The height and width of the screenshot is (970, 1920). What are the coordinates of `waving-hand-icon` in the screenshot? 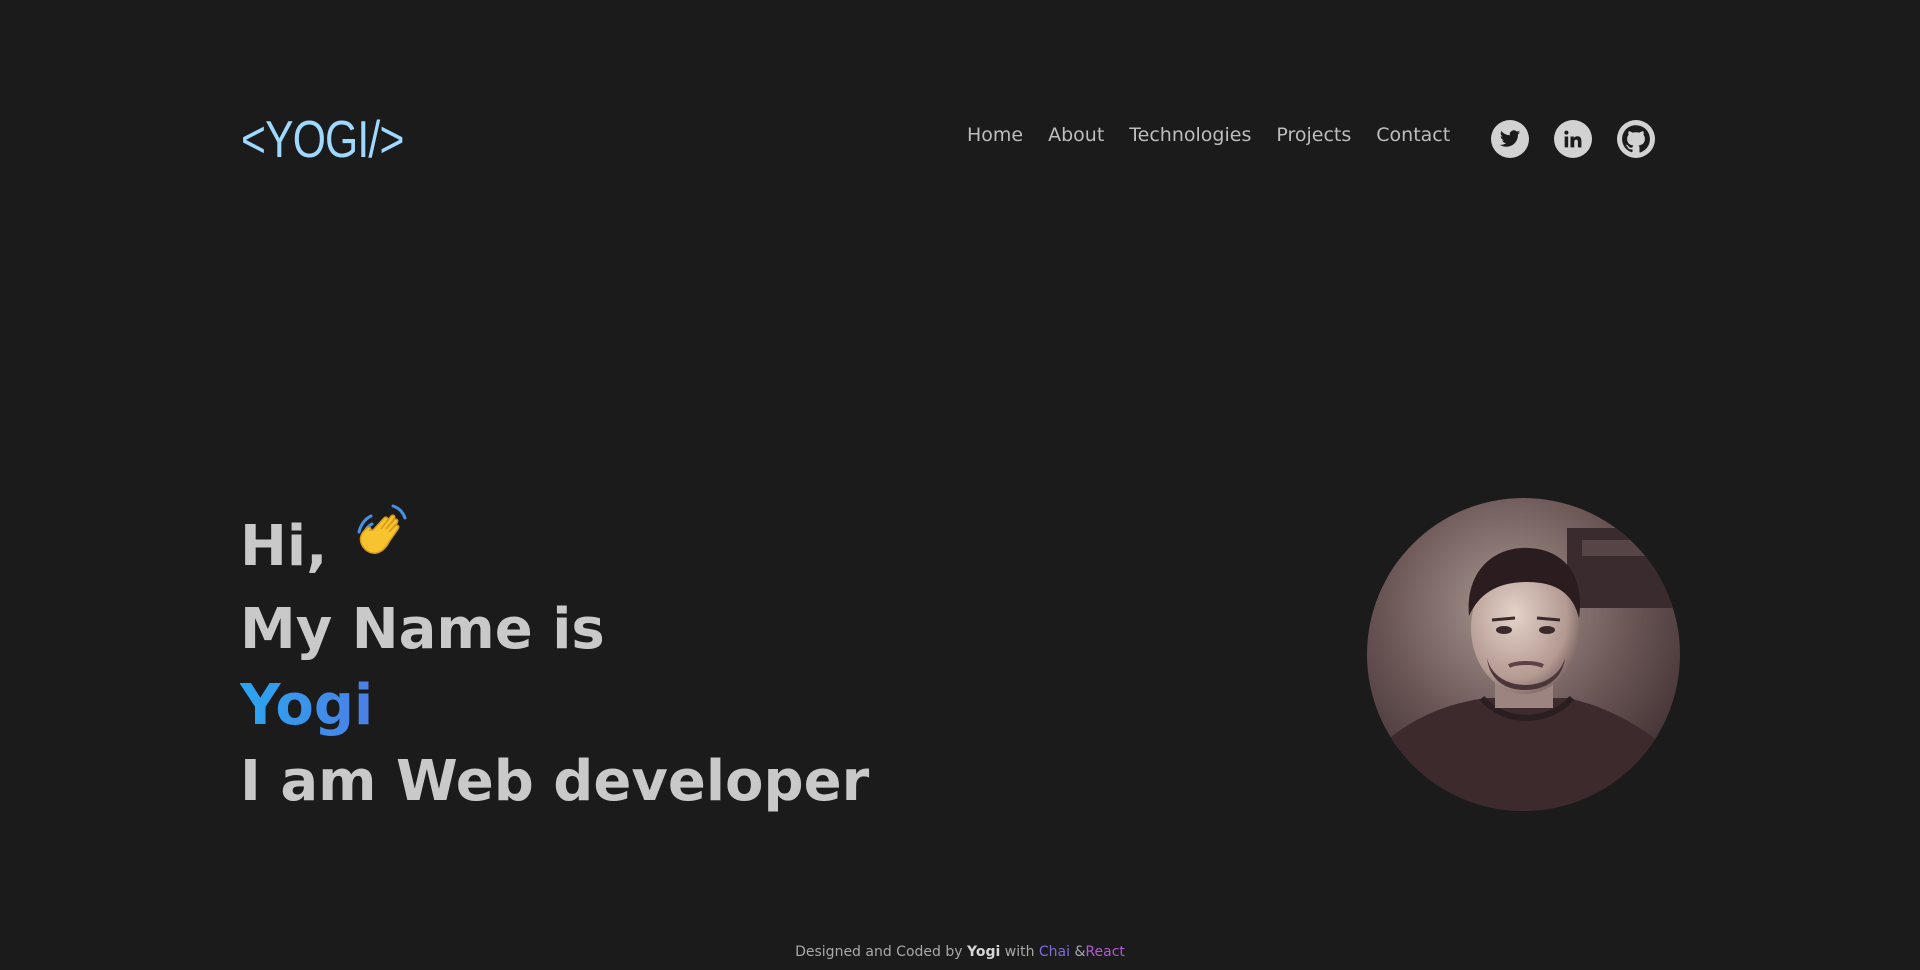 It's located at (385, 544).